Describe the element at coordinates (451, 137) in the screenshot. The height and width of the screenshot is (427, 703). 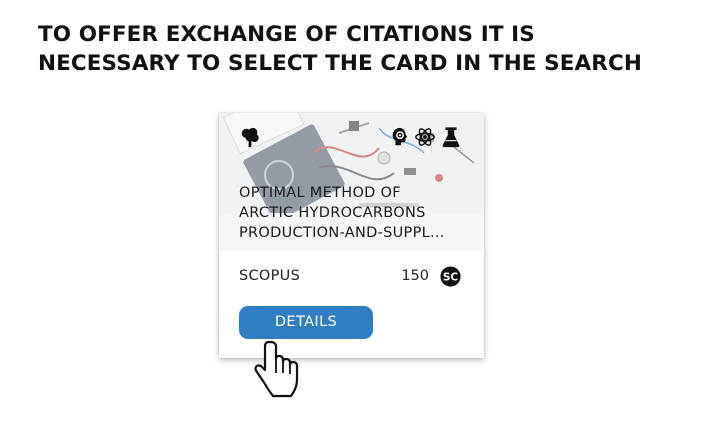
I see `flask-icon` at that location.